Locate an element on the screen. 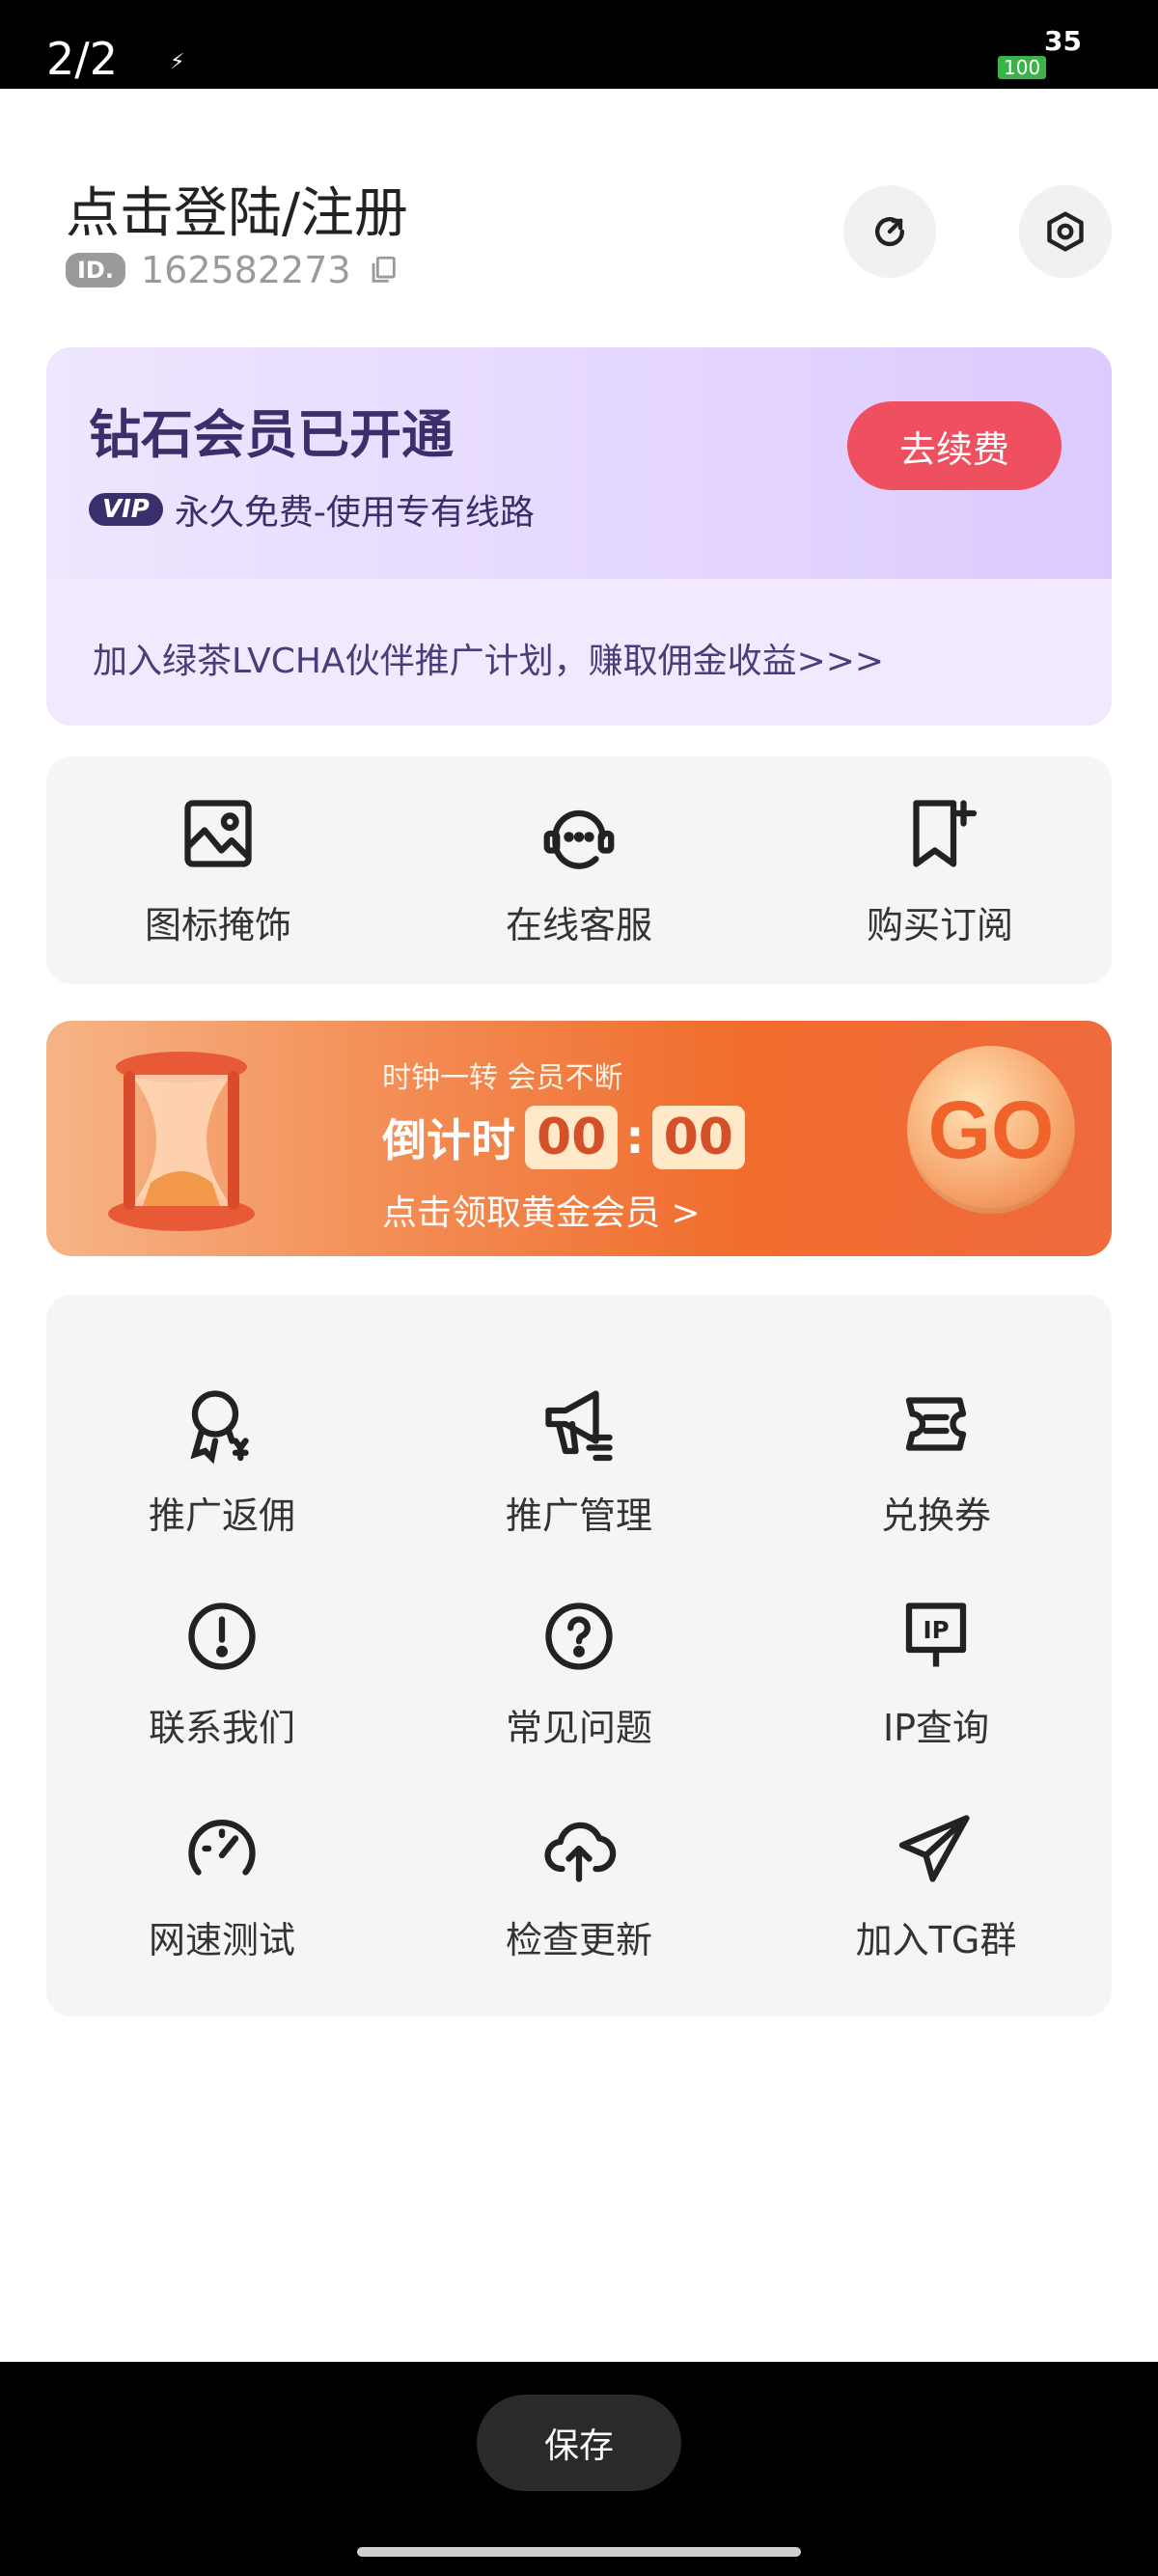 Image resolution: width=1158 pixels, height=2576 pixels. menu-item-referral-management: 推广管理 is located at coordinates (579, 1461).